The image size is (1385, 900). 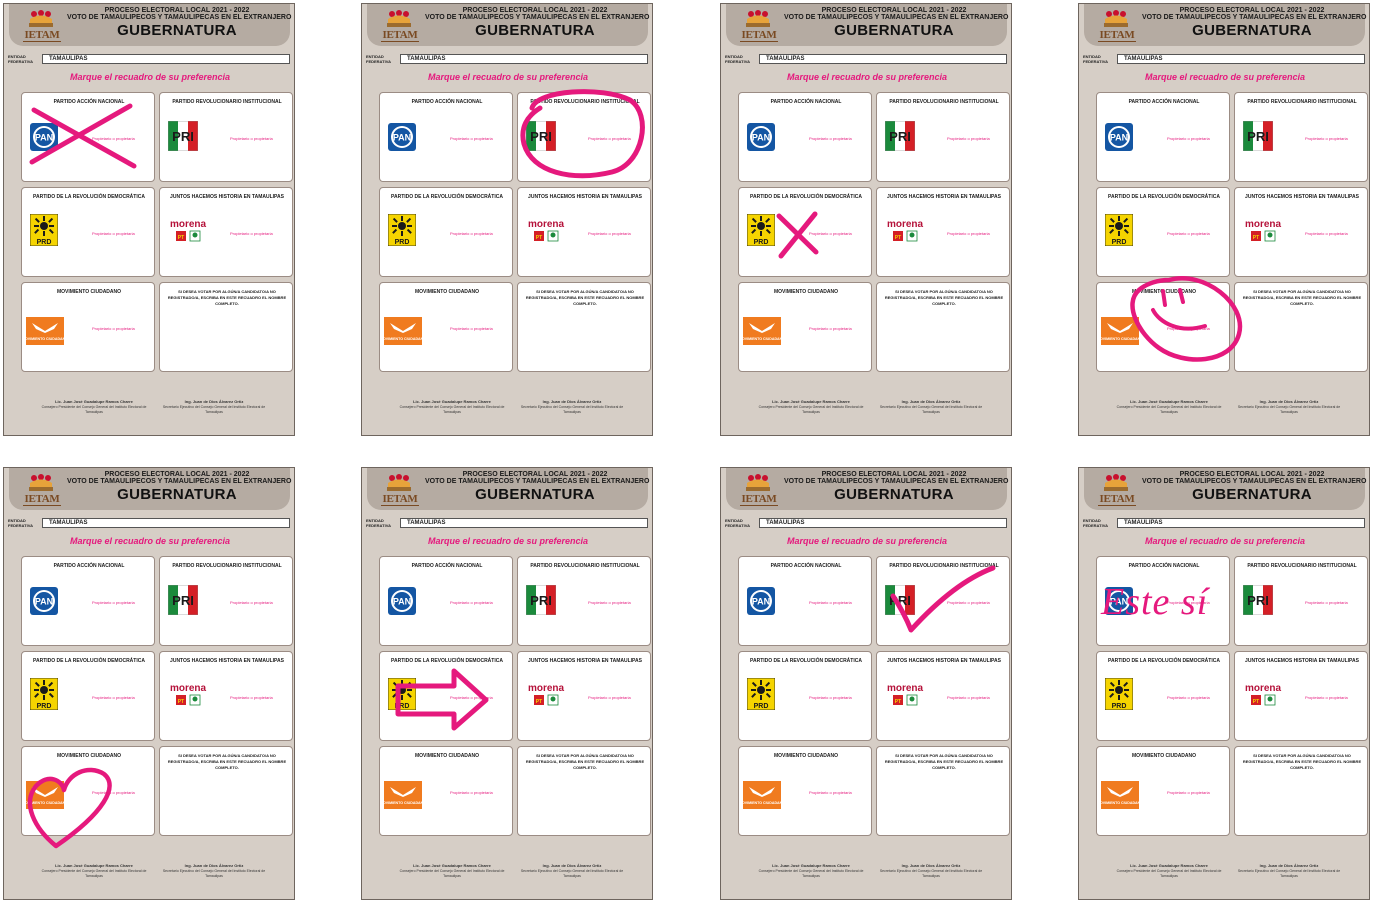 What do you see at coordinates (42, 499) in the screenshot?
I see `ietam-logo-text: IETAM` at bounding box center [42, 499].